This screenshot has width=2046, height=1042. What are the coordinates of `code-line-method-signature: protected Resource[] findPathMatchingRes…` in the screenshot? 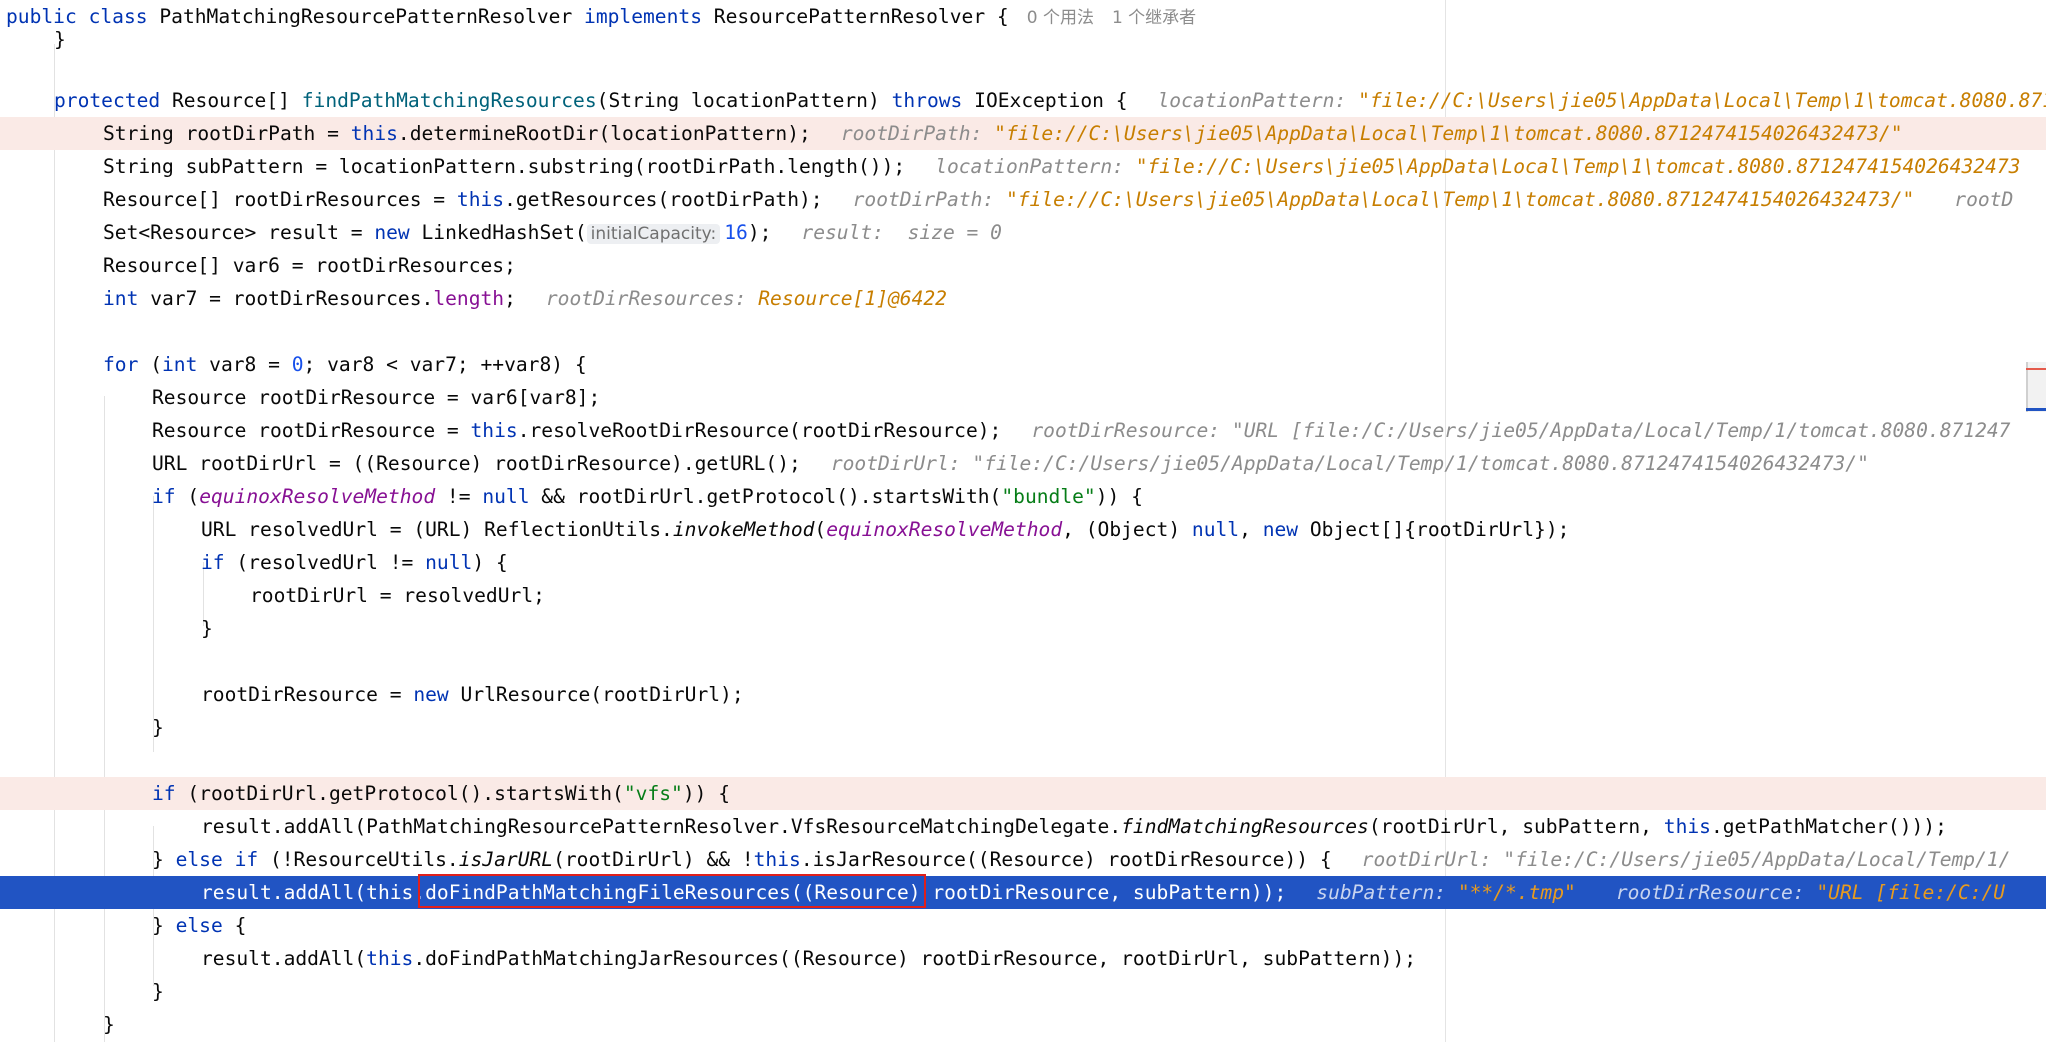 It's located at (1023, 100).